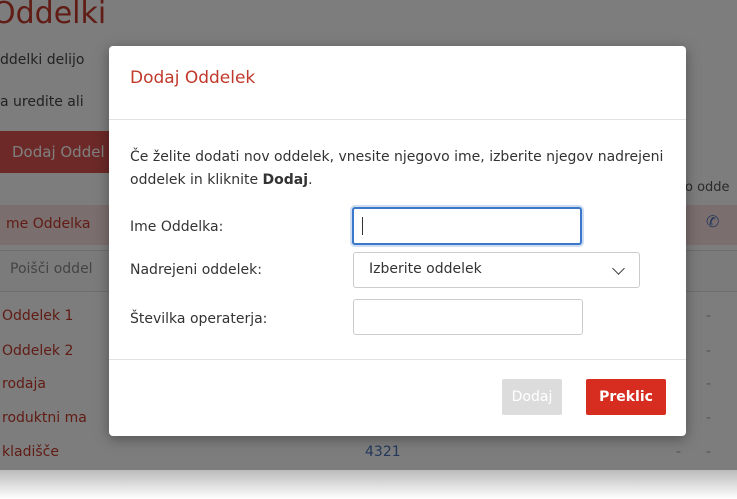 The height and width of the screenshot is (499, 737). Describe the element at coordinates (196, 270) in the screenshot. I see `parent-department-label: Nadrejeni oddelek:` at that location.